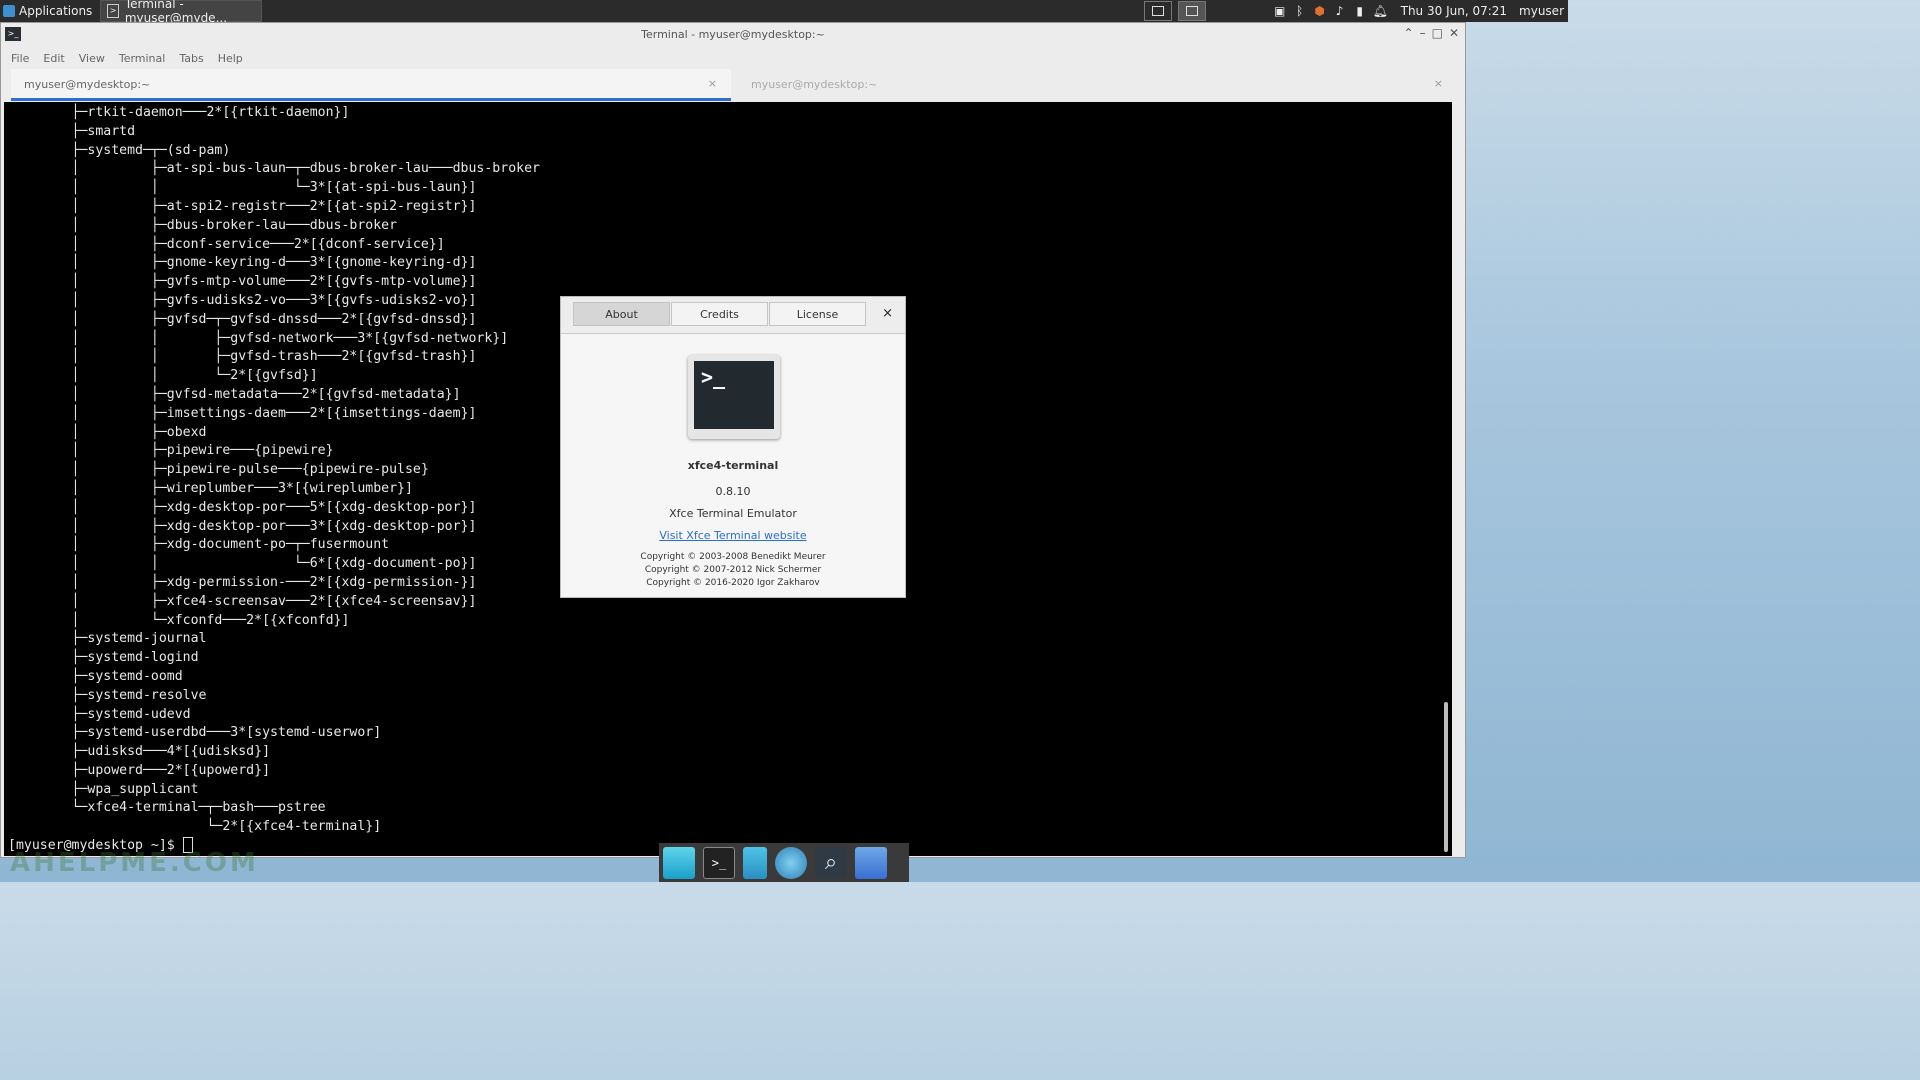 The image size is (1920, 1080). I want to click on close-icon: ✕, so click(1454, 33).